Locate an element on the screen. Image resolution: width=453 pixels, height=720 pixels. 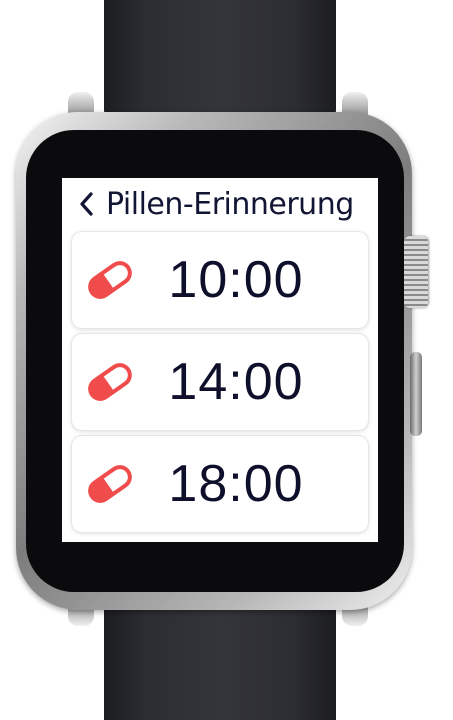
reminder-time: 18:00 is located at coordinates (236, 484).